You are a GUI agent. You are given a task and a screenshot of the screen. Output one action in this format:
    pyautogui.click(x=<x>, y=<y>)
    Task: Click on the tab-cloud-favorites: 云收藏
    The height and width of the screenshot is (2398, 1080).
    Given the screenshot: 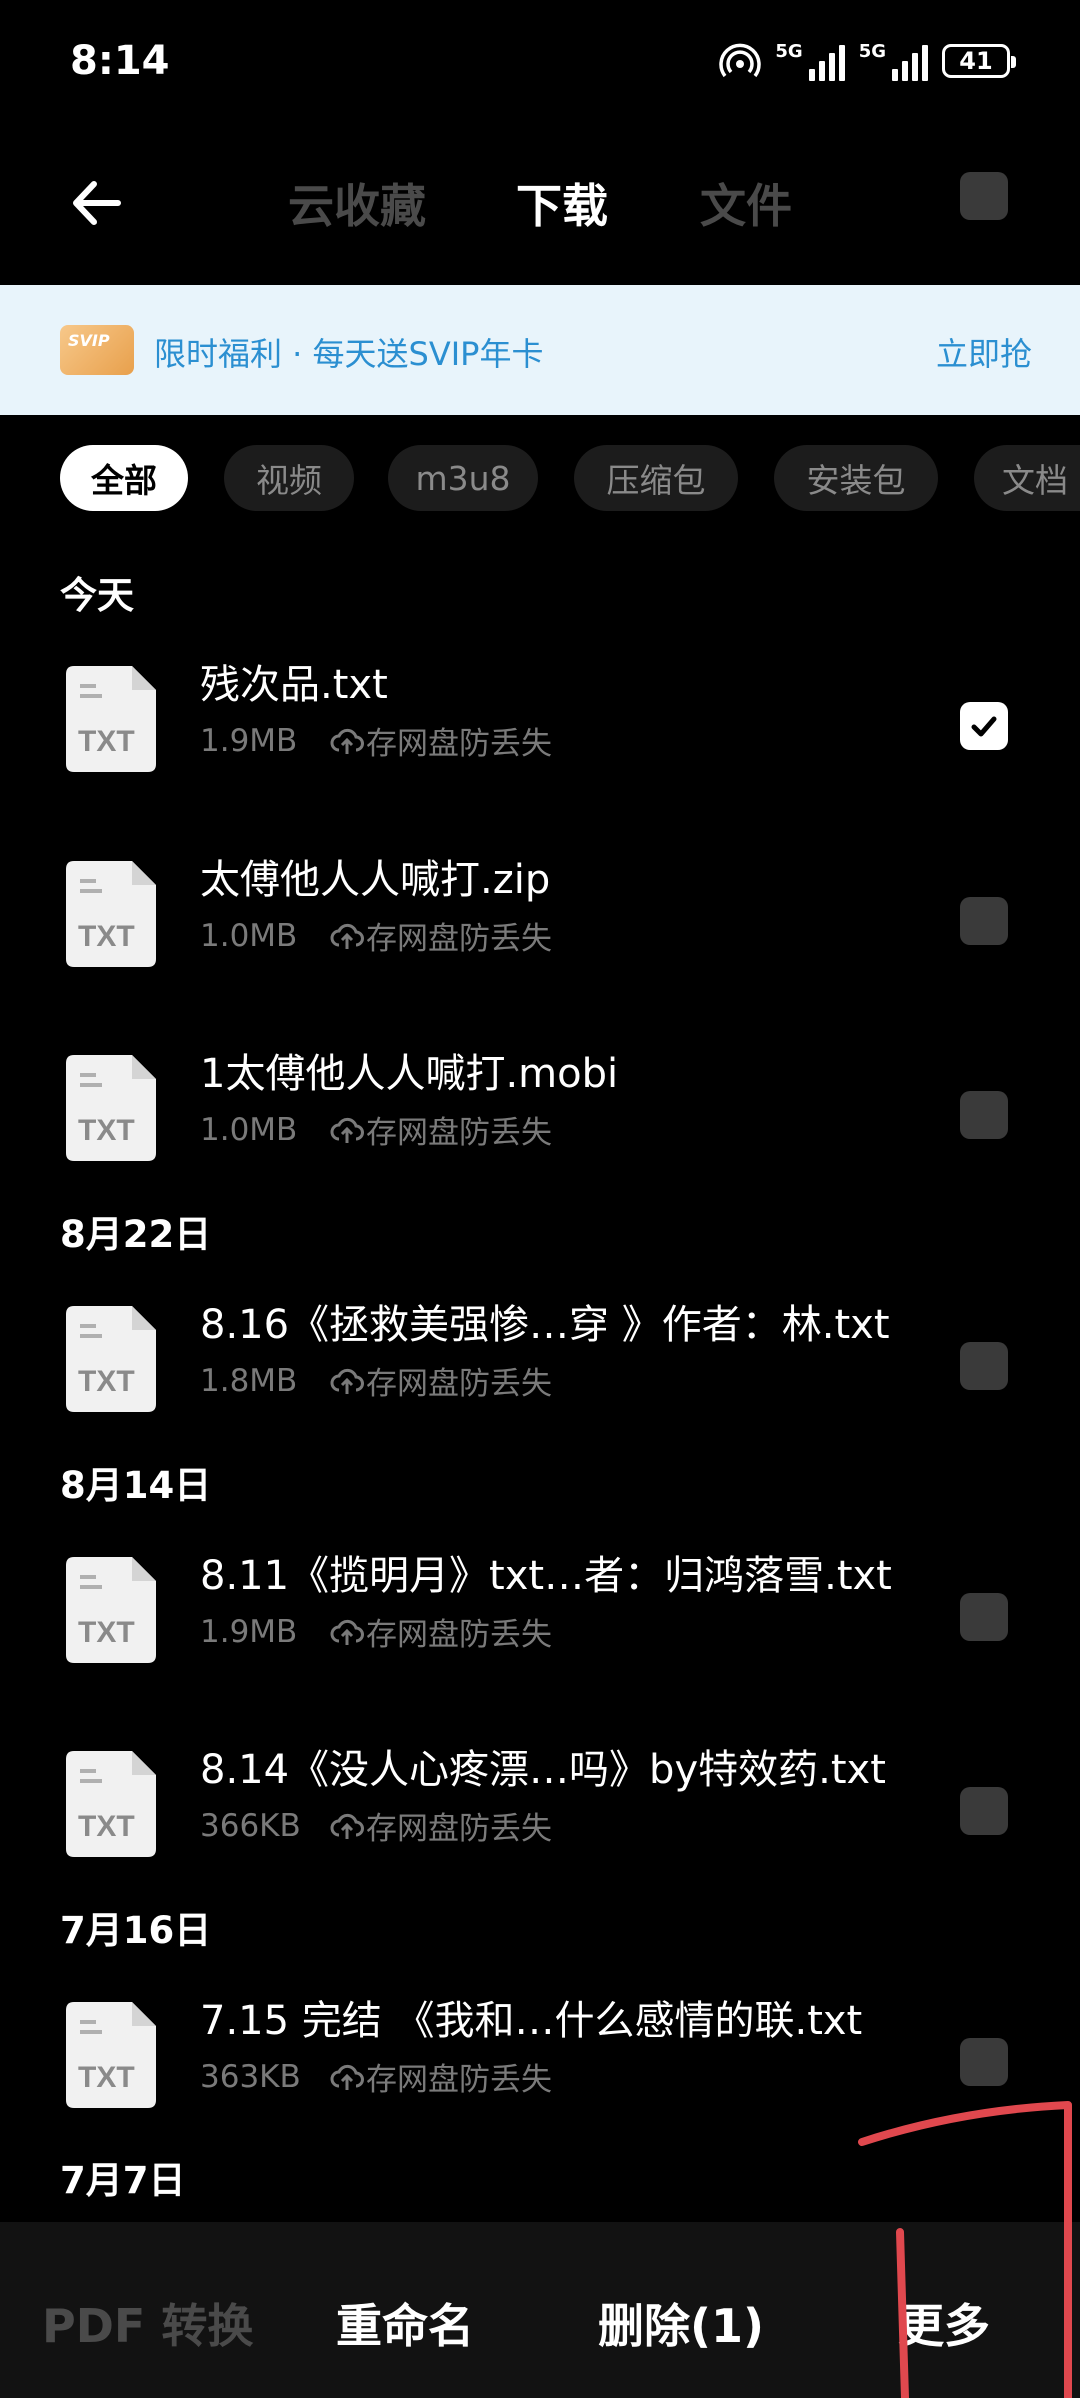 What is the action you would take?
    pyautogui.click(x=357, y=203)
    